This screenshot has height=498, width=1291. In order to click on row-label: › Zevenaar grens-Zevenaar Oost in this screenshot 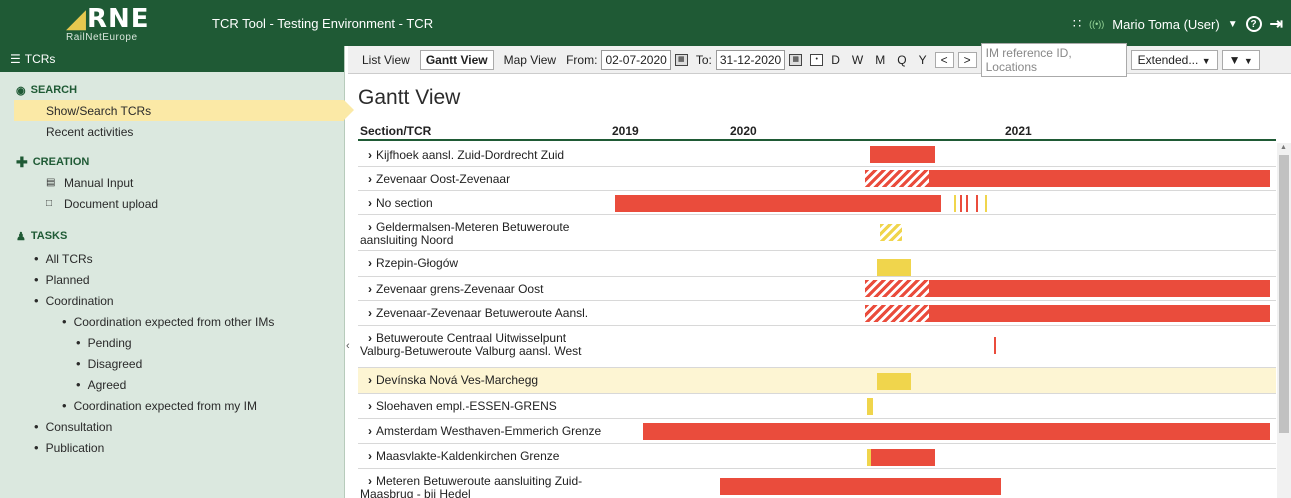, I will do `click(451, 289)`.